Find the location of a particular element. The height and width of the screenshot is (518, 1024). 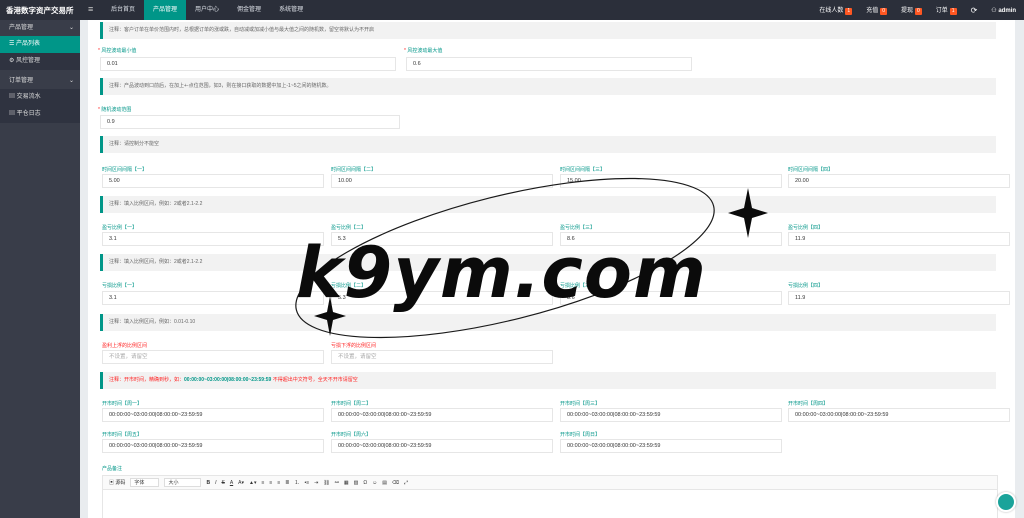

open-input-tue: 00:00:00~03:00:00|08:00:00~23:59:59 is located at coordinates (442, 415).